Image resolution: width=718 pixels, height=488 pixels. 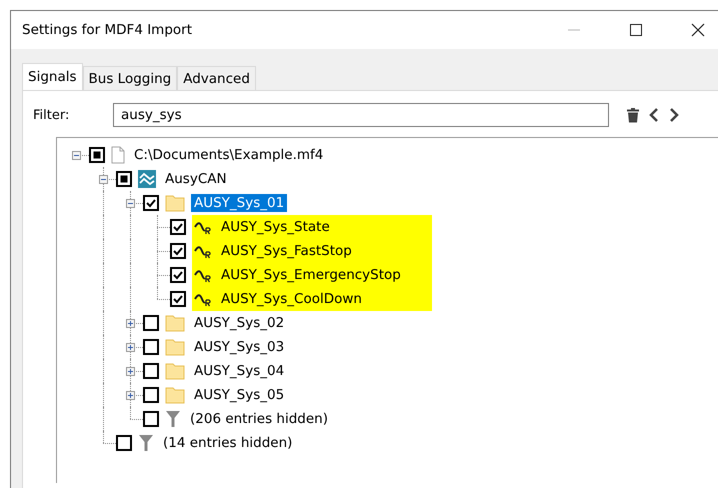 I want to click on next-icon, so click(x=674, y=115).